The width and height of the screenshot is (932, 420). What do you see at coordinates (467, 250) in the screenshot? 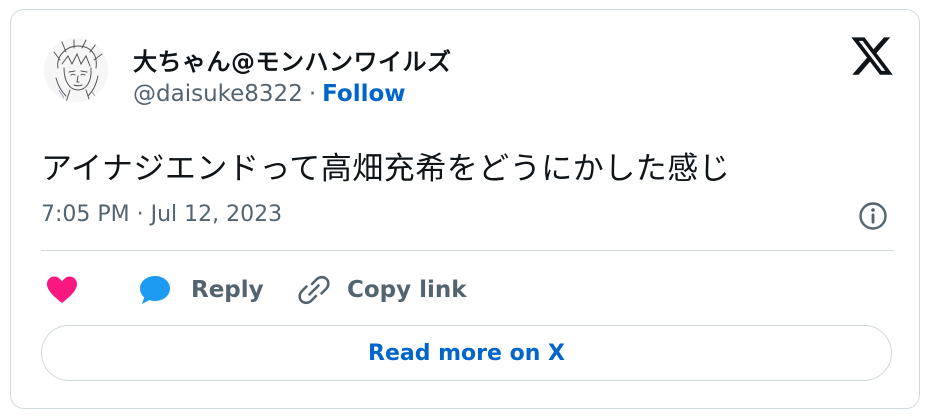
I see `divider` at bounding box center [467, 250].